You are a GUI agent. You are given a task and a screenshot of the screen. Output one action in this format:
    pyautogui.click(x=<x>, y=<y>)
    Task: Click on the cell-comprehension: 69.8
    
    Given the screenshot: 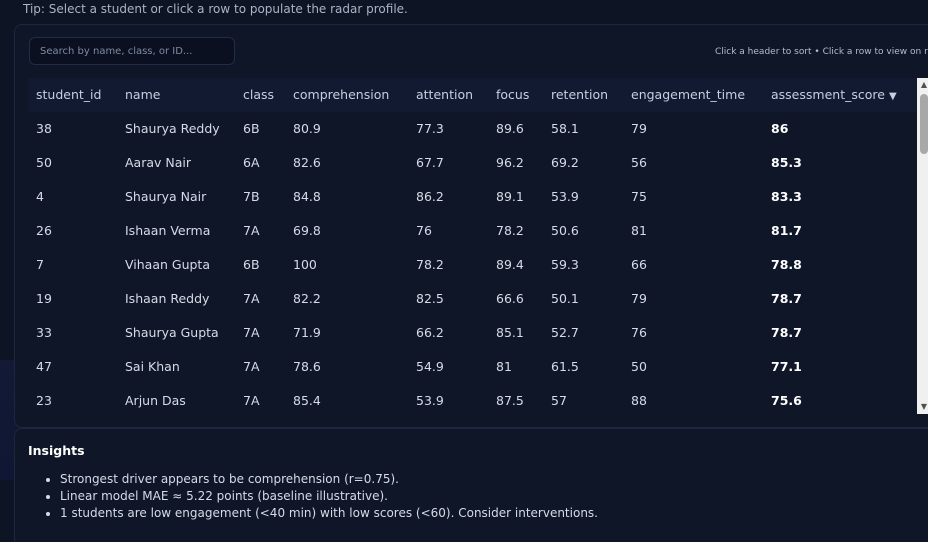 What is the action you would take?
    pyautogui.click(x=307, y=230)
    